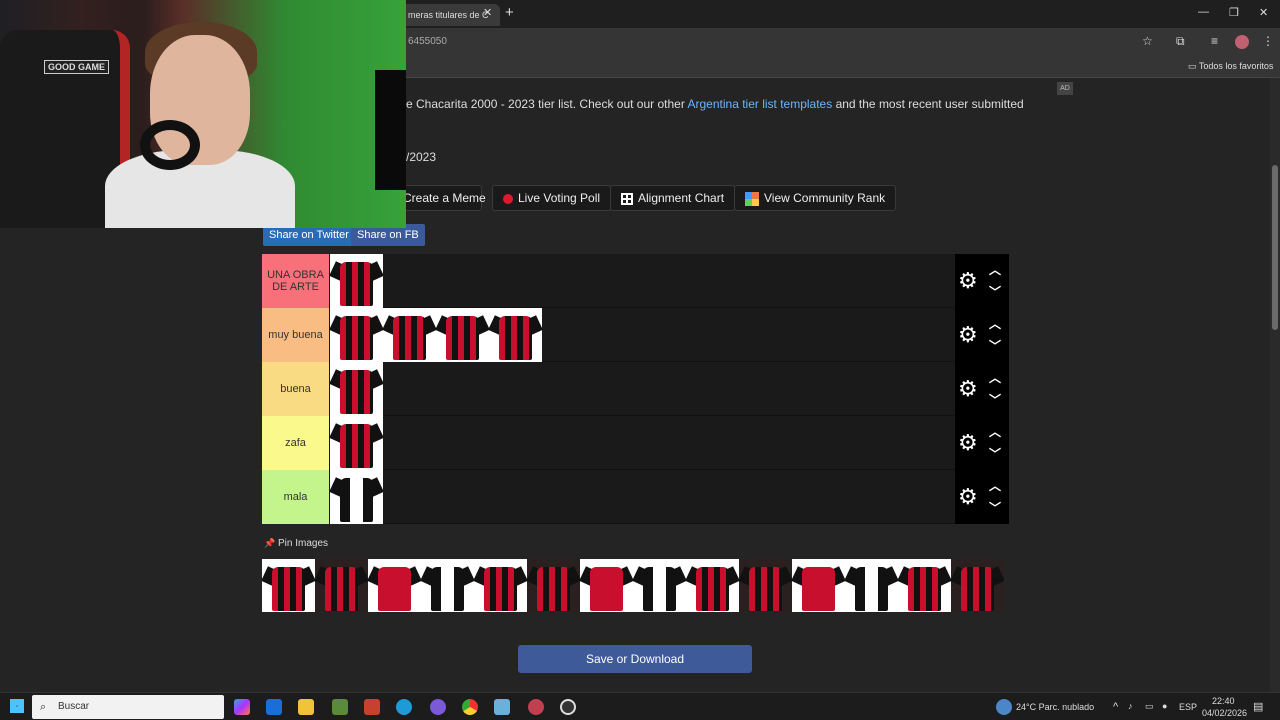 The width and height of the screenshot is (1280, 720). Describe the element at coordinates (1263, 12) in the screenshot. I see `close-window-button: ✕` at that location.